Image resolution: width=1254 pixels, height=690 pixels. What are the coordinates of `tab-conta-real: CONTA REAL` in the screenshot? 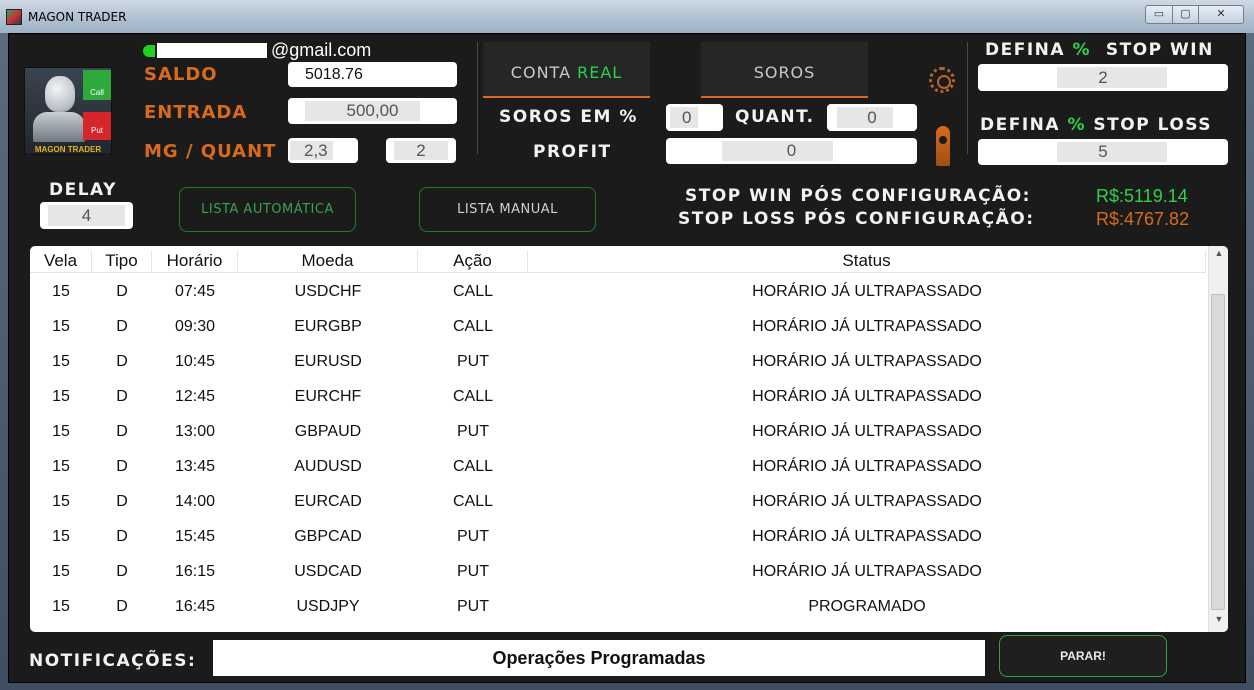 It's located at (566, 70).